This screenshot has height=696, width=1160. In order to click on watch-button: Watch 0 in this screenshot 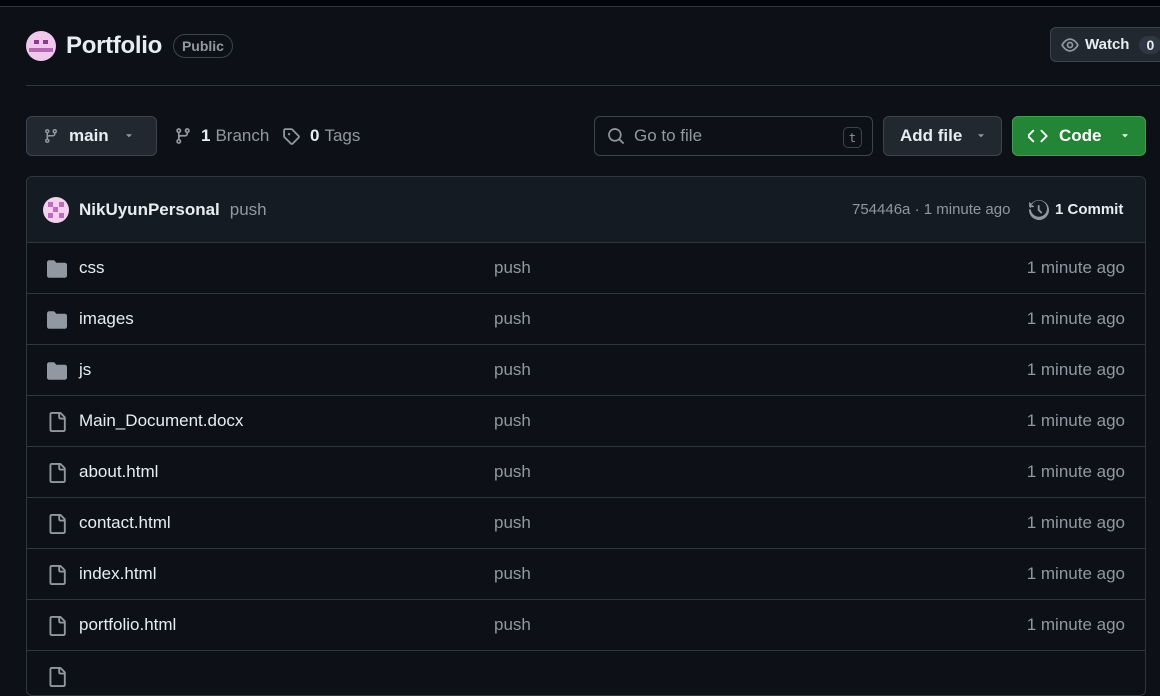, I will do `click(1105, 44)`.